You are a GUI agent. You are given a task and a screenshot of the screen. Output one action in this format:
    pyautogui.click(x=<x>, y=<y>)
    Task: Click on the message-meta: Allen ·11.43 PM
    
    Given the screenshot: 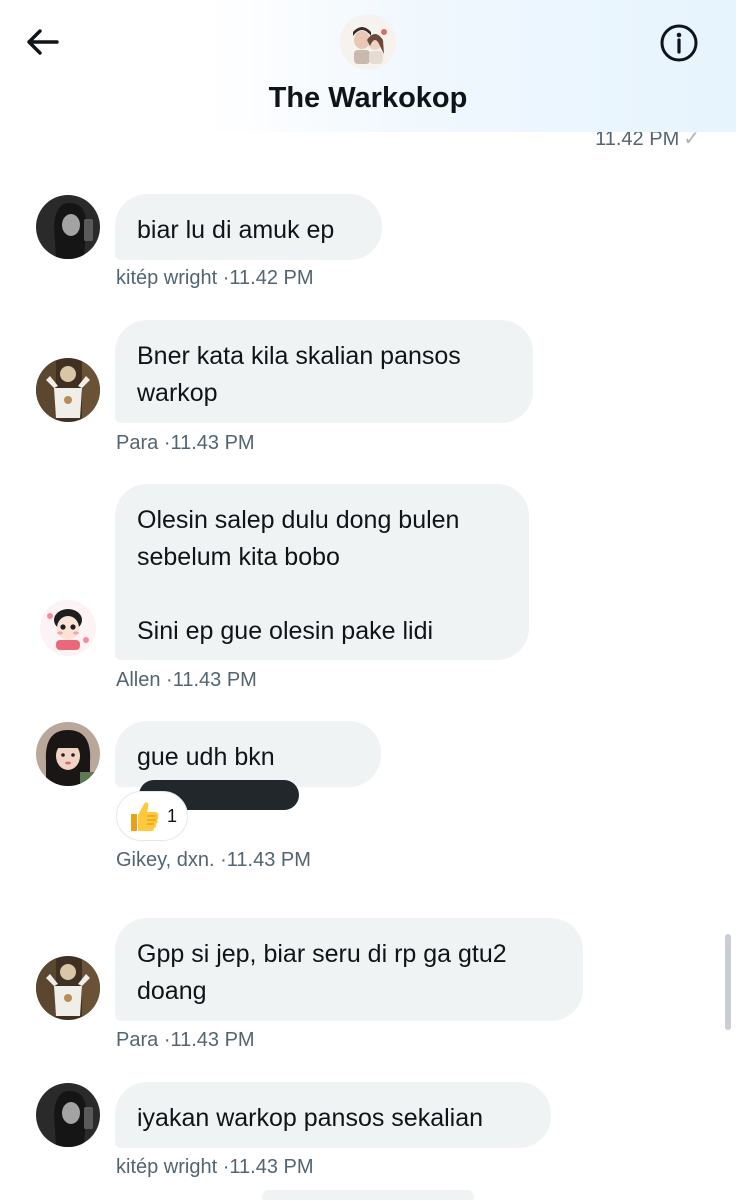 What is the action you would take?
    pyautogui.click(x=186, y=680)
    